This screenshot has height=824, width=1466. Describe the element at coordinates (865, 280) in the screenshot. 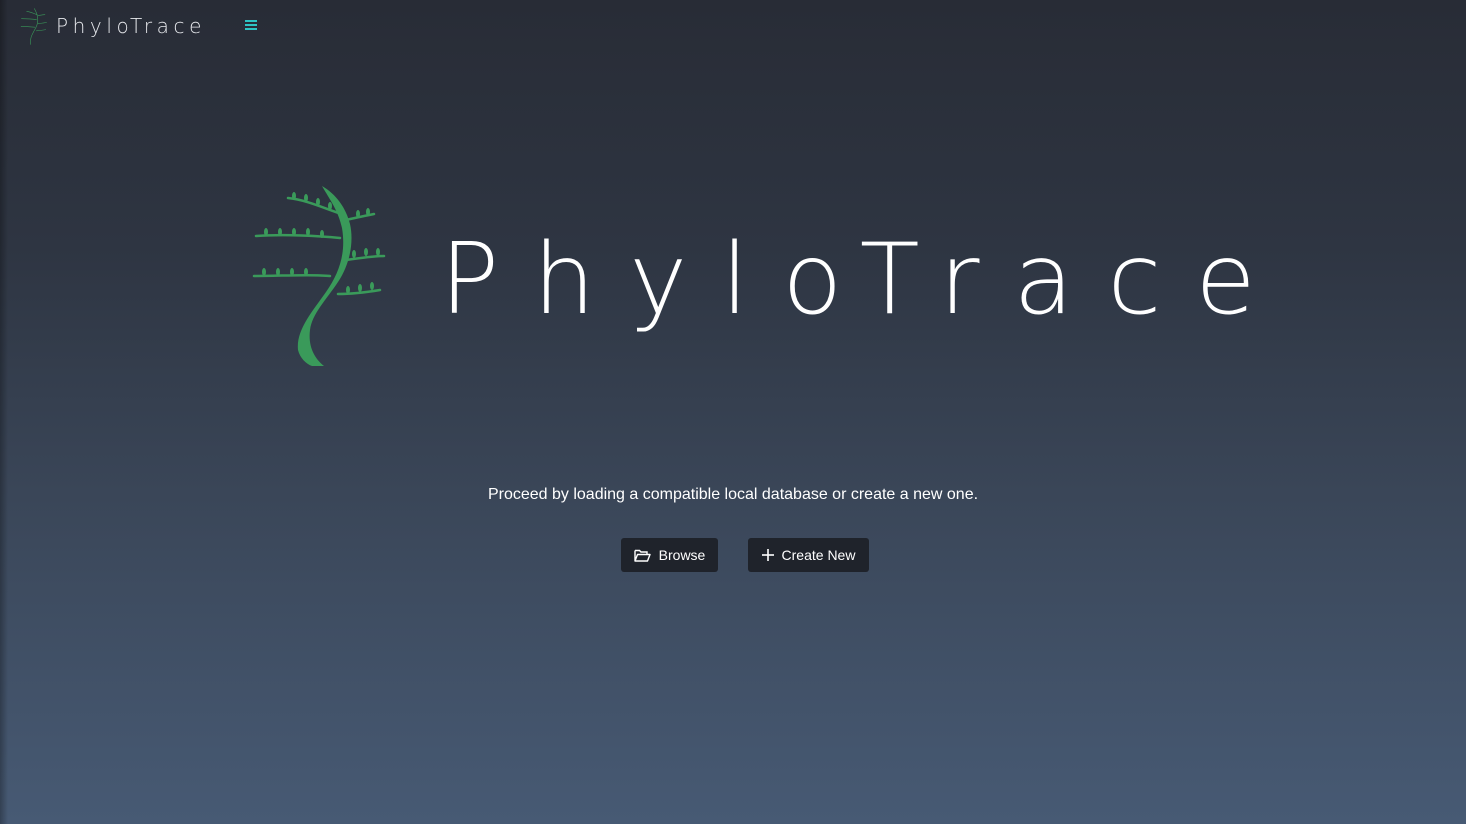

I see `hero-title: PhyloTrace` at that location.